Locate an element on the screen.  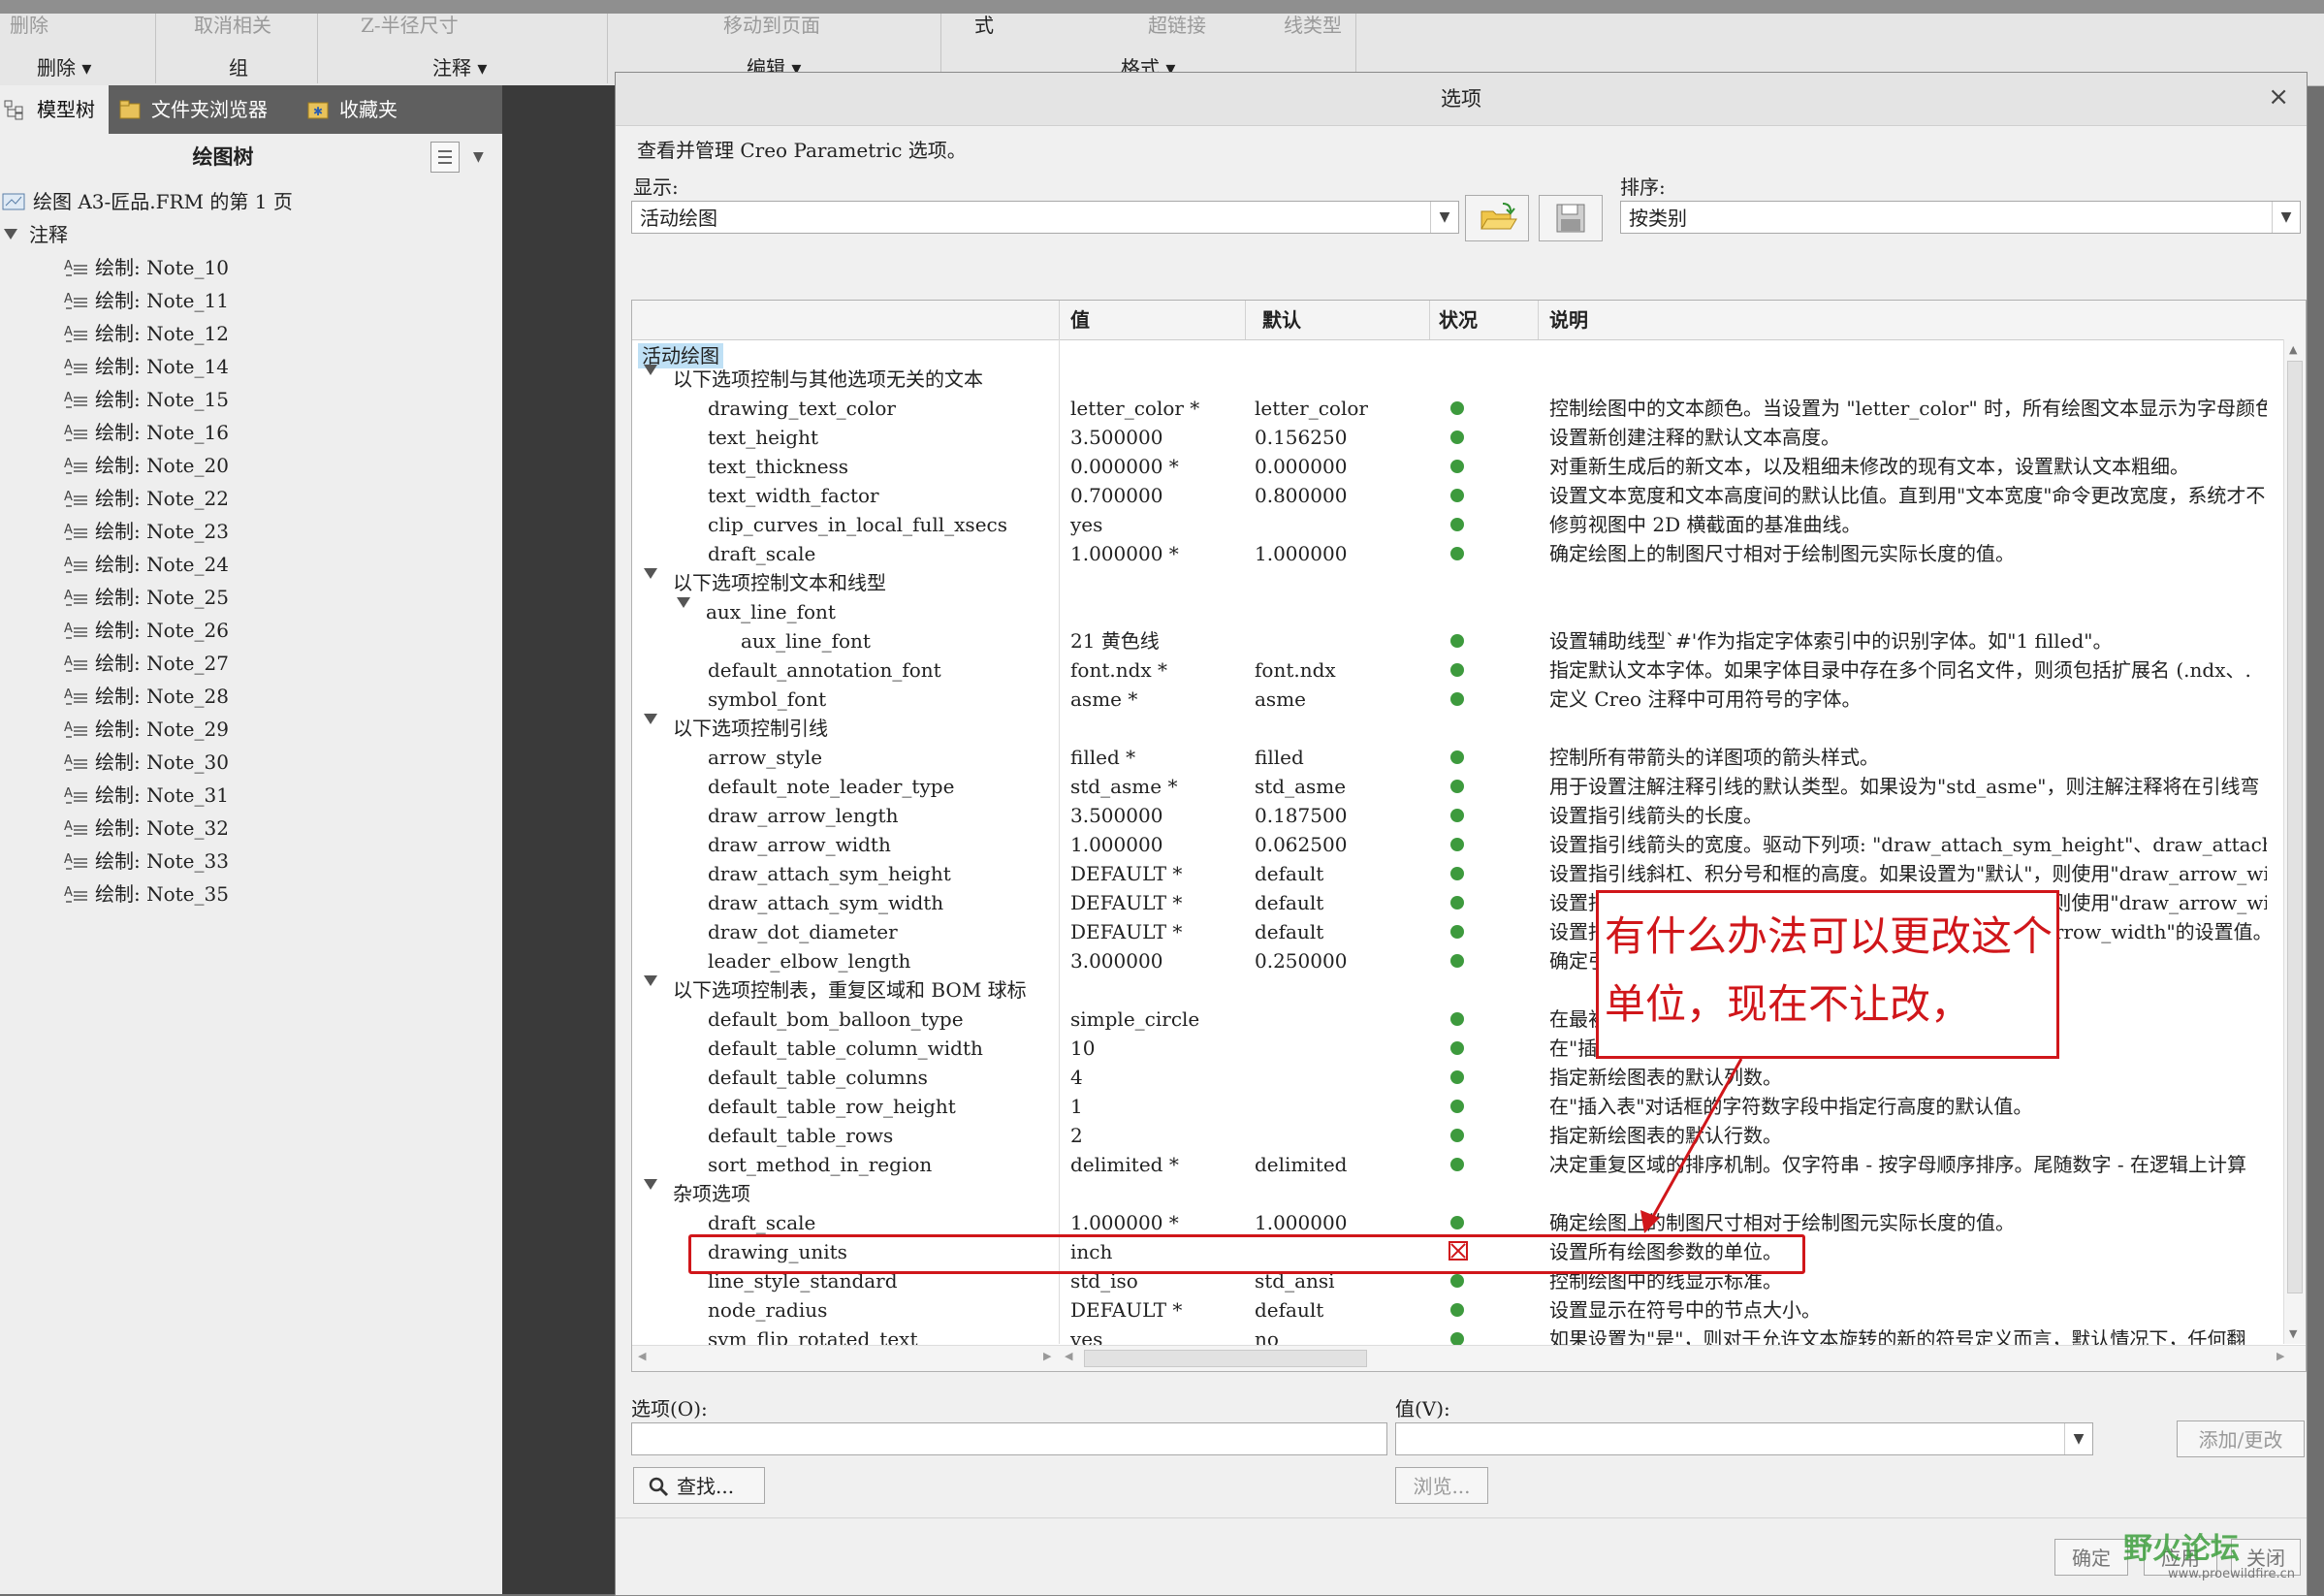
annotation-callout: 有什么办法可以更改这个单位，现在不让改， is located at coordinates (1828, 974).